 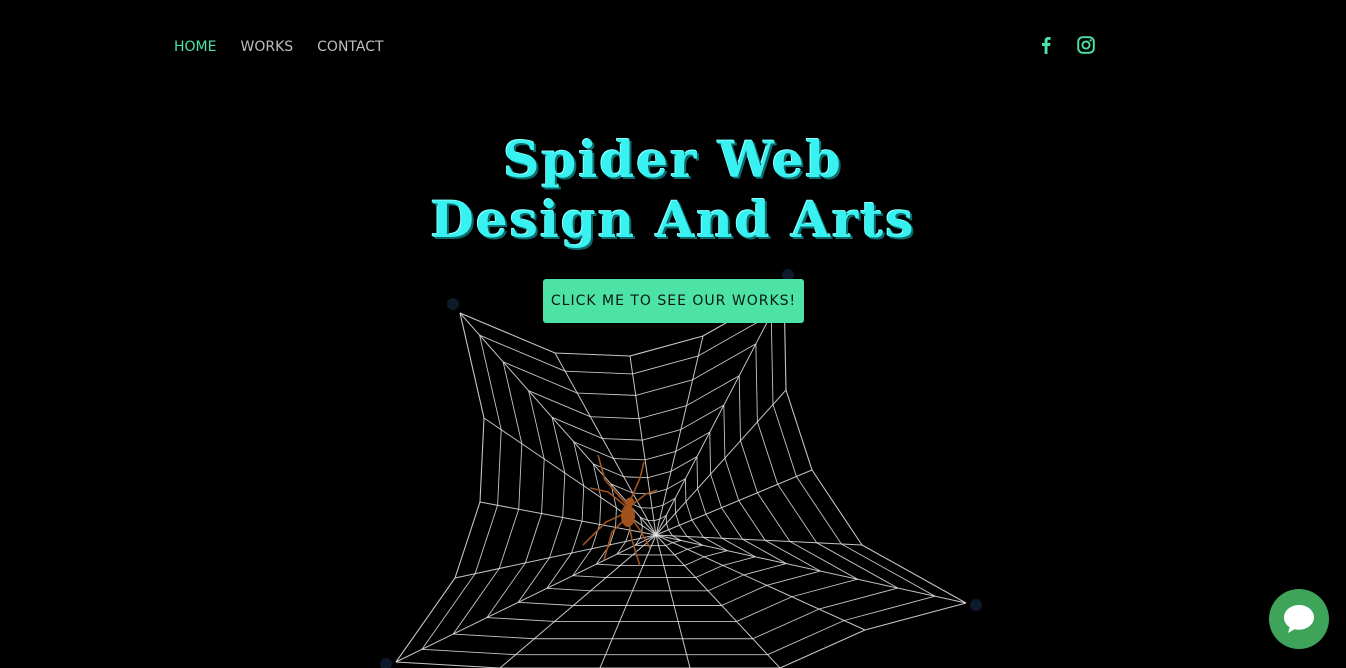 What do you see at coordinates (673, 219) in the screenshot?
I see `hero-title-line-2: Design And Arts` at bounding box center [673, 219].